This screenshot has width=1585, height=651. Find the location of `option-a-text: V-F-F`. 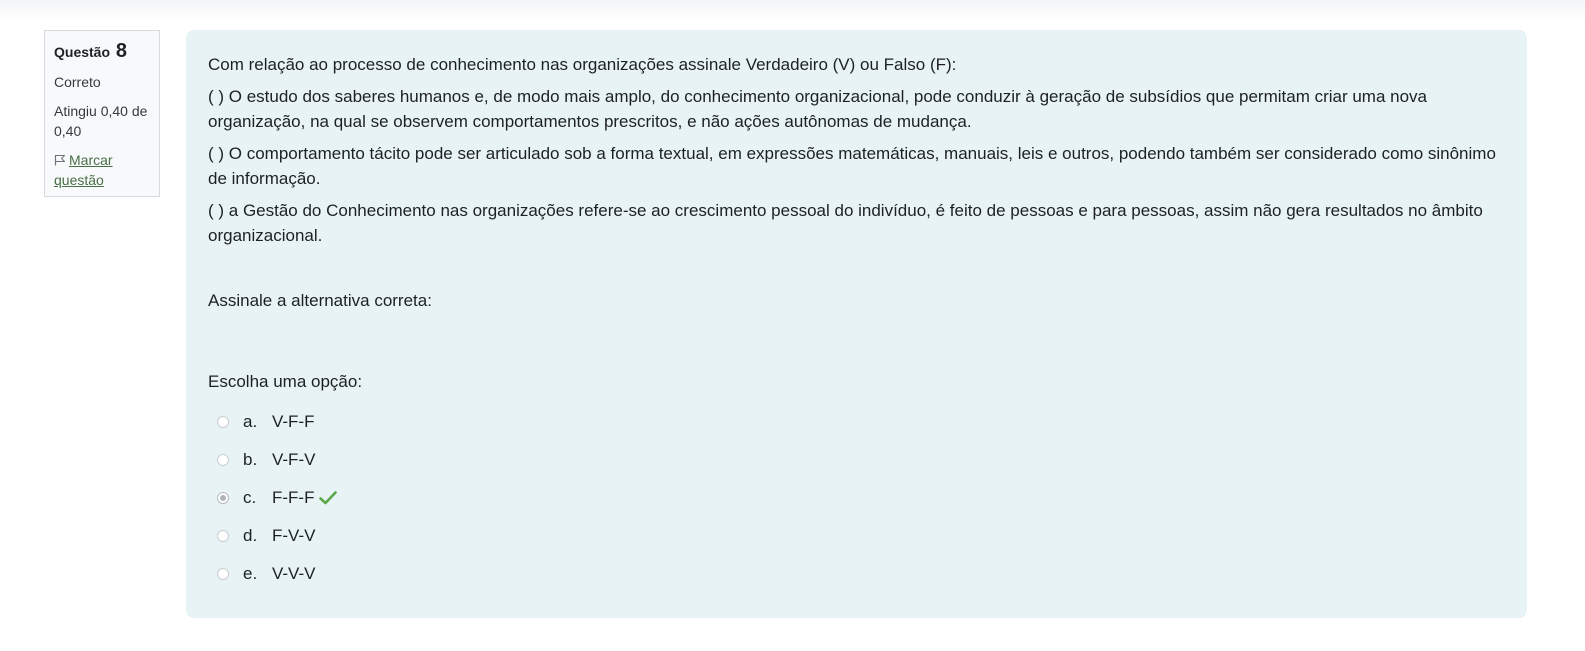

option-a-text: V-F-F is located at coordinates (293, 421).